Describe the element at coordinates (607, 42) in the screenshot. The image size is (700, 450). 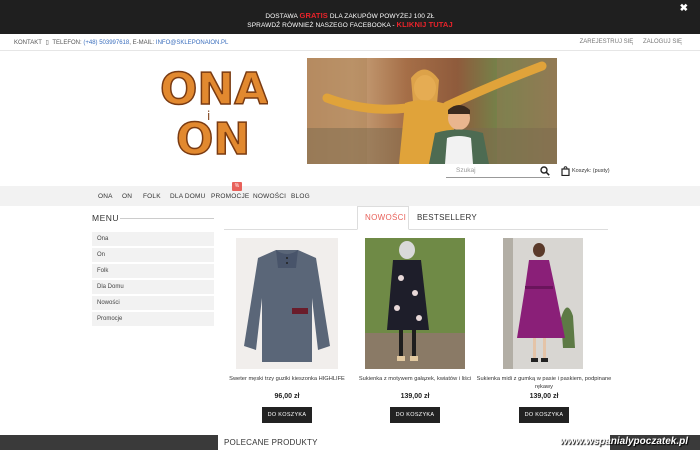
I see `register-link: ZAREJESTRUJ SIĘ` at that location.